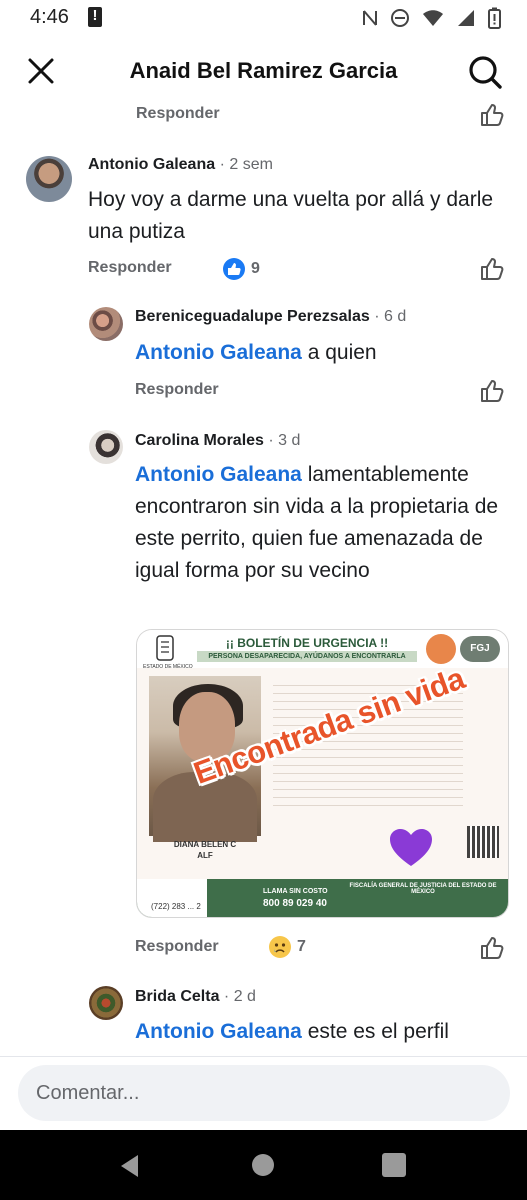 The height and width of the screenshot is (1200, 527). I want to click on comment-author: Carolina Morales · 3 d, so click(217, 441).